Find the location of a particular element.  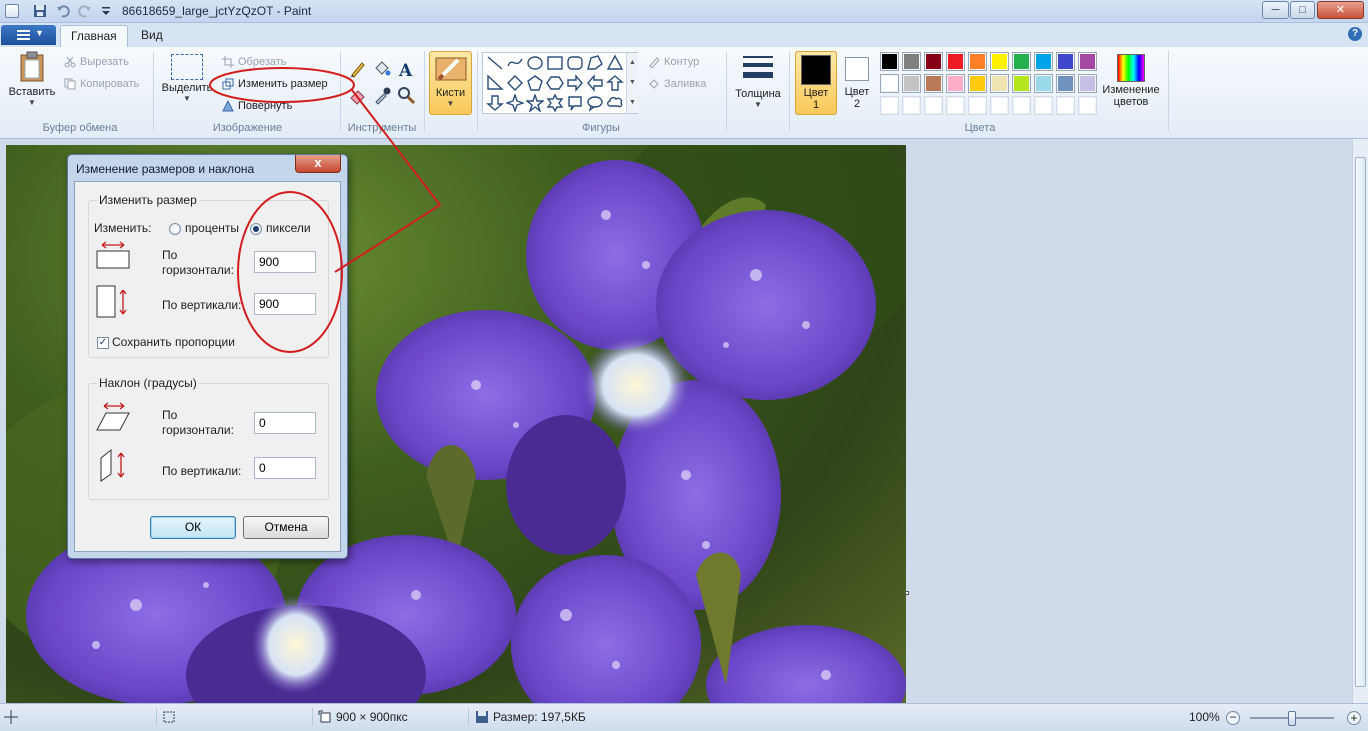

resize-button: Изменить размер is located at coordinates (274, 84).